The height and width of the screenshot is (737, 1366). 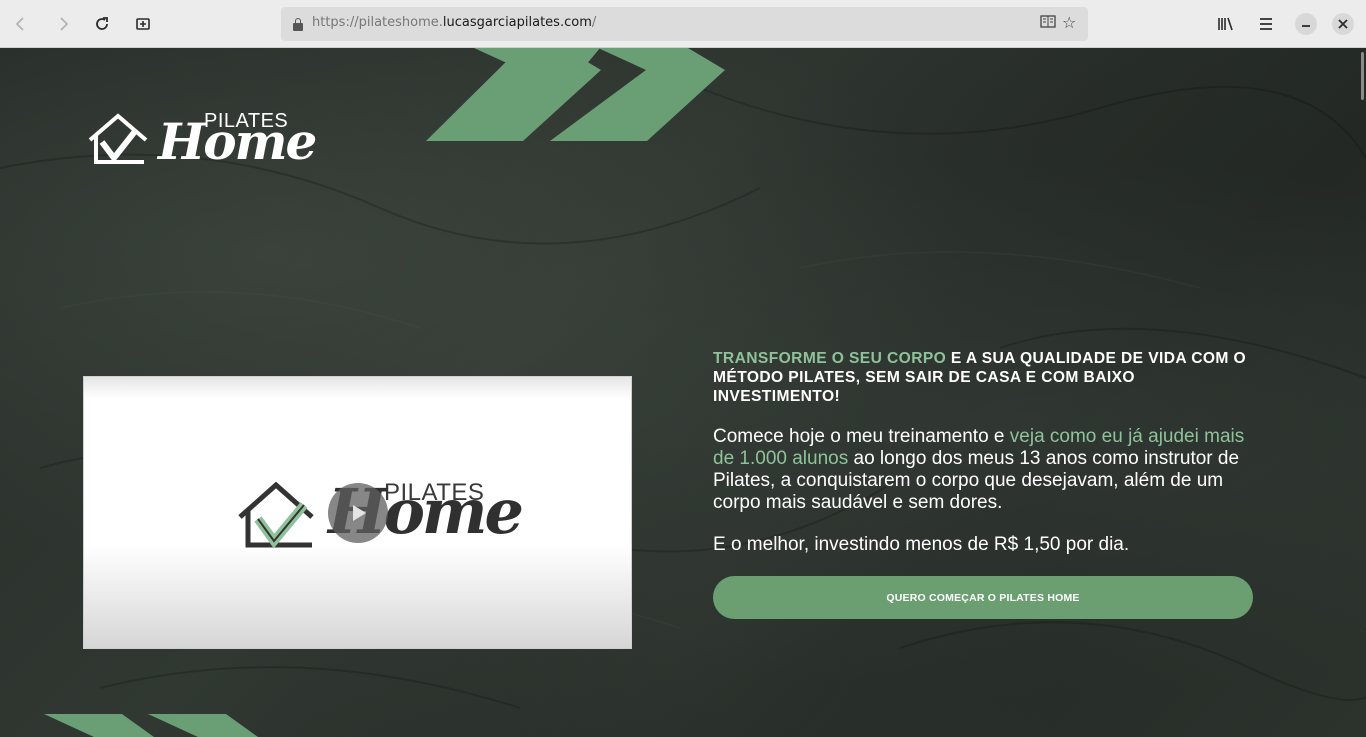 I want to click on hamburger-icon, so click(x=1266, y=24).